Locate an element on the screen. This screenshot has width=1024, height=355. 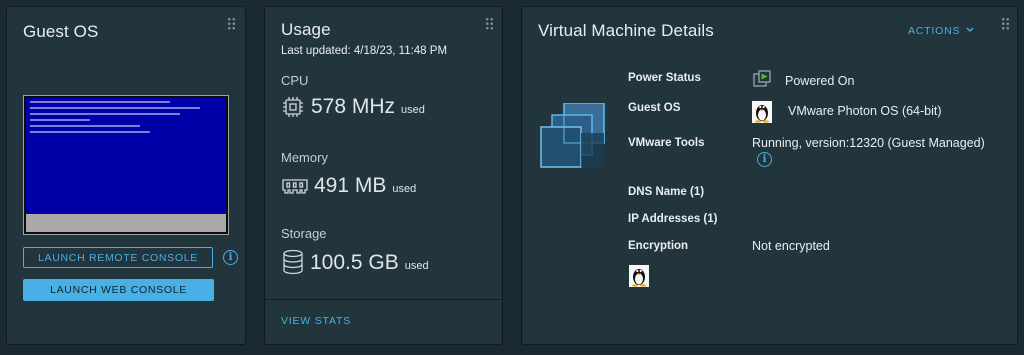
actions-dropdown: ACTIONS is located at coordinates (941, 30).